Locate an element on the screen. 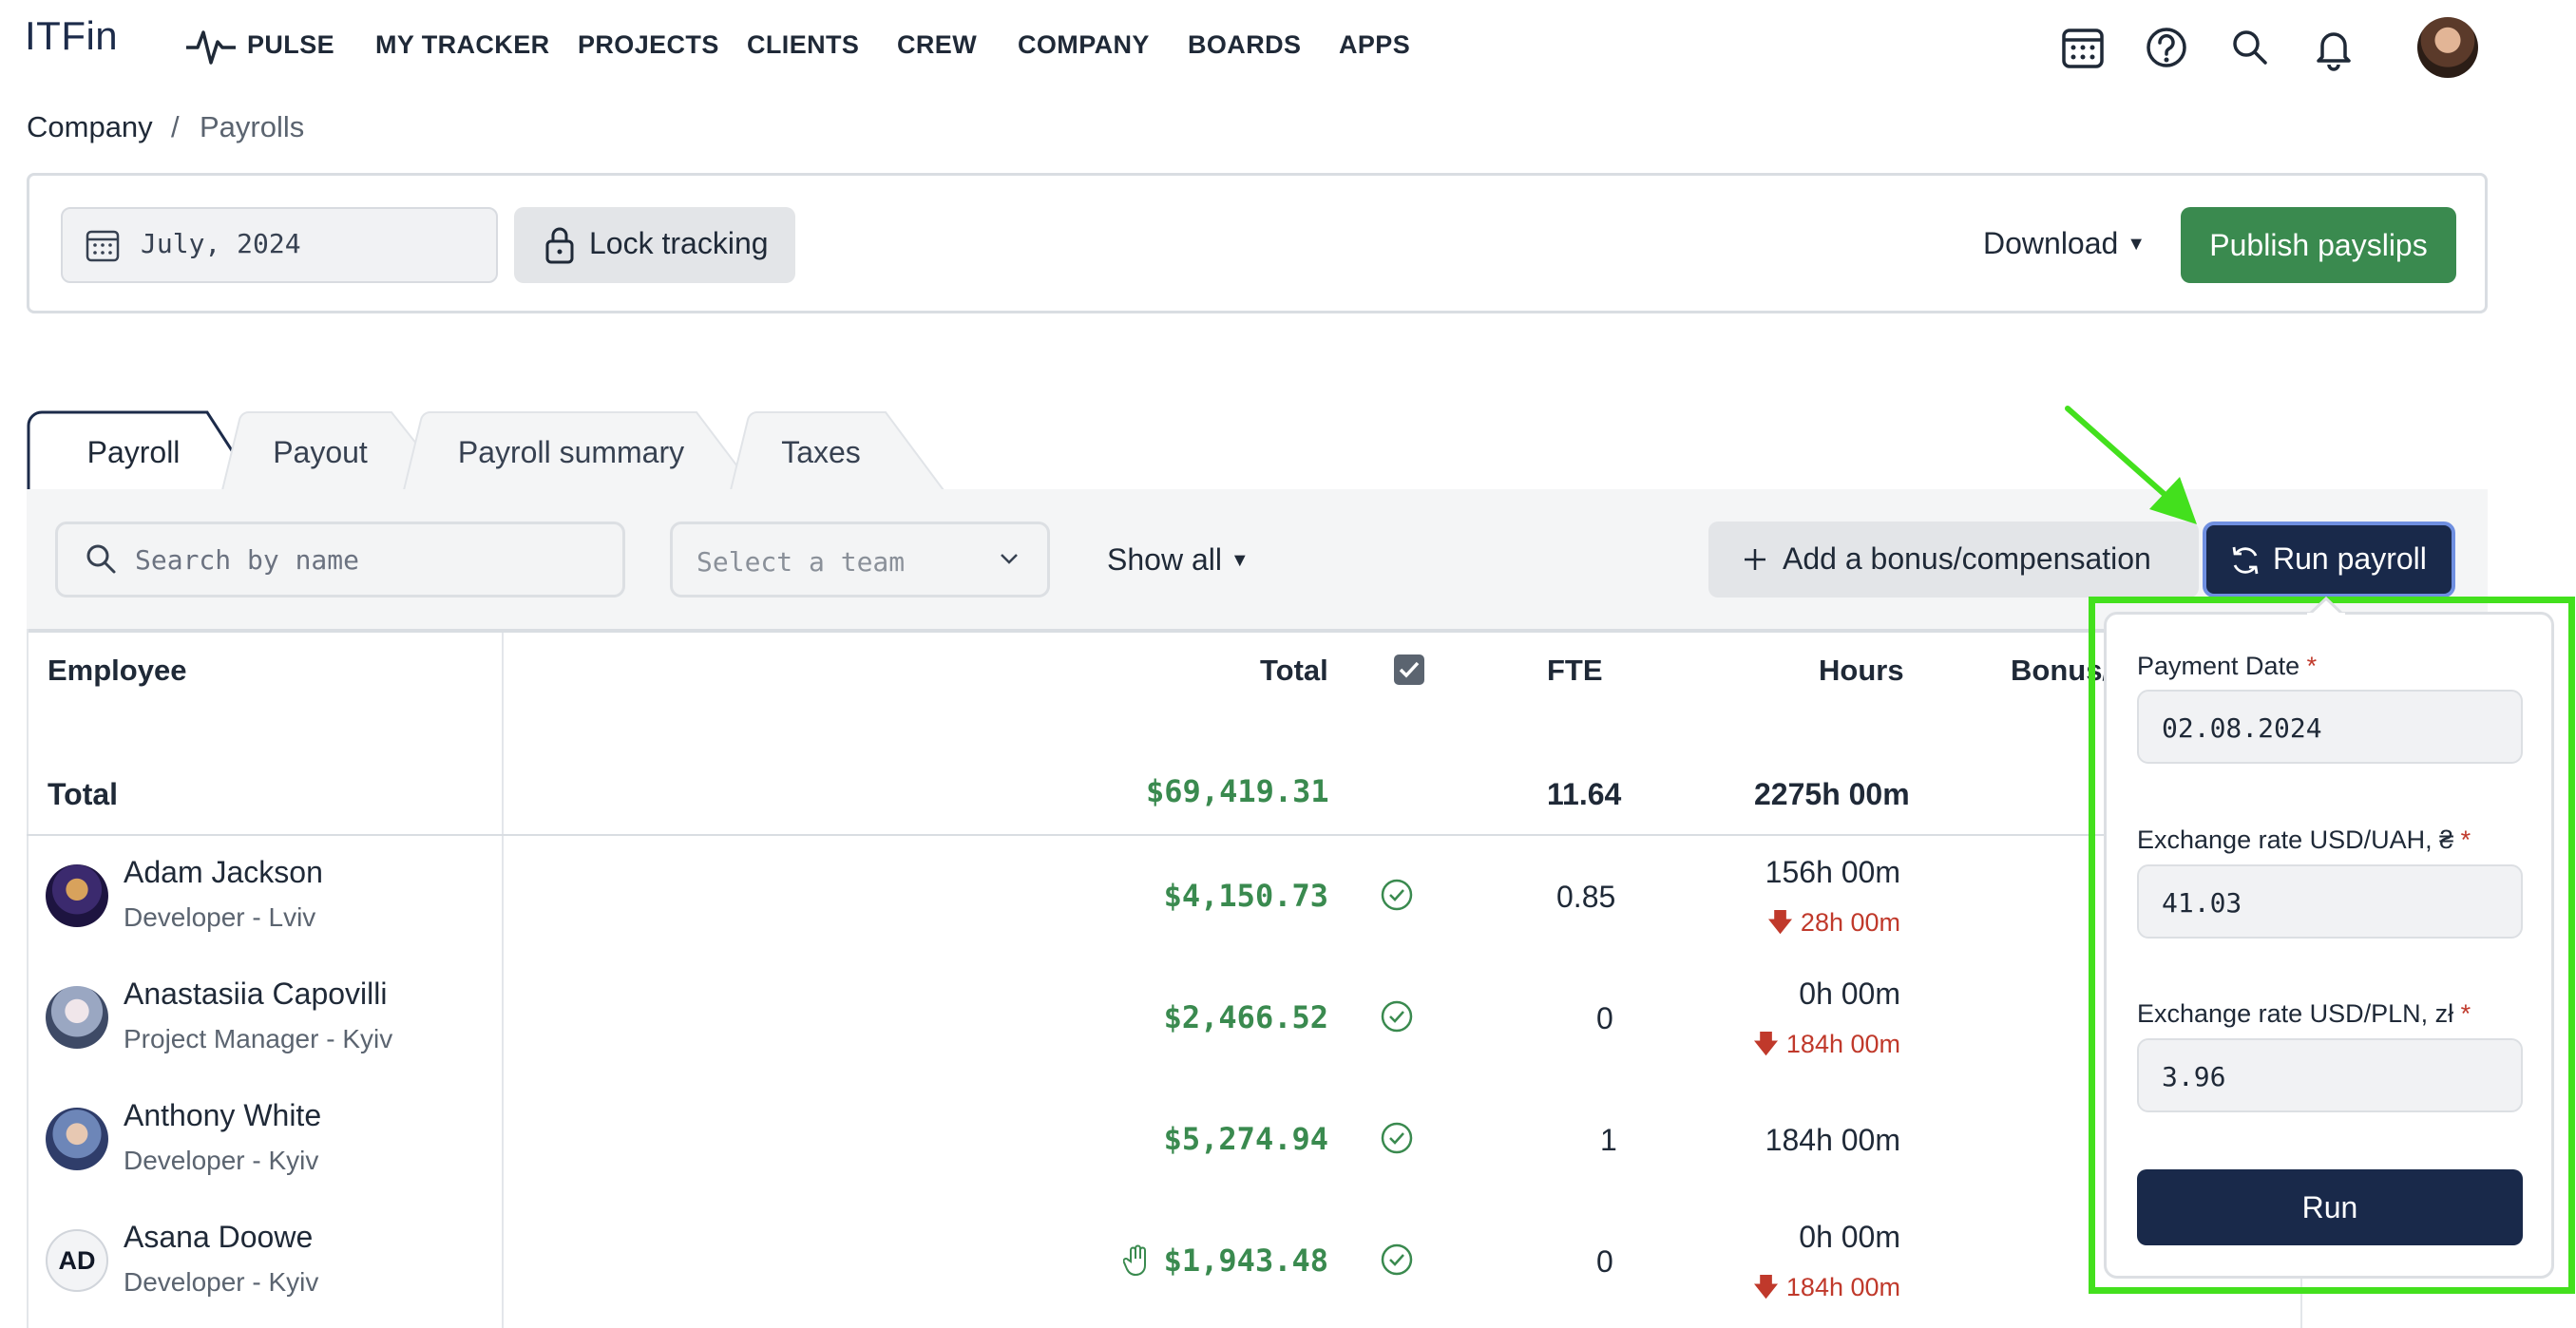 This screenshot has width=2576, height=1328. show-all-label: Show all is located at coordinates (1164, 559).